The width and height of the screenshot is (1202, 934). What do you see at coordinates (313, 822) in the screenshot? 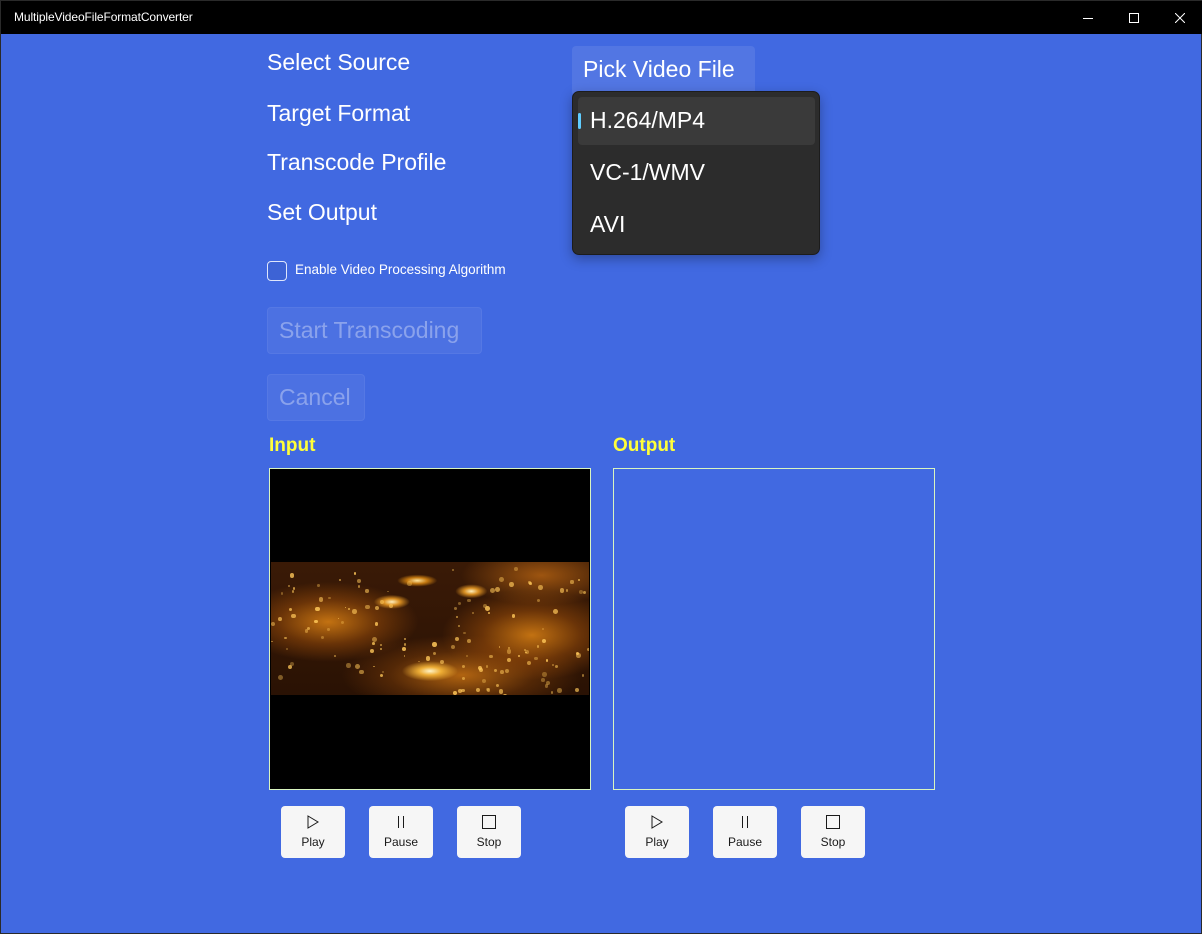
I see `play-icon` at bounding box center [313, 822].